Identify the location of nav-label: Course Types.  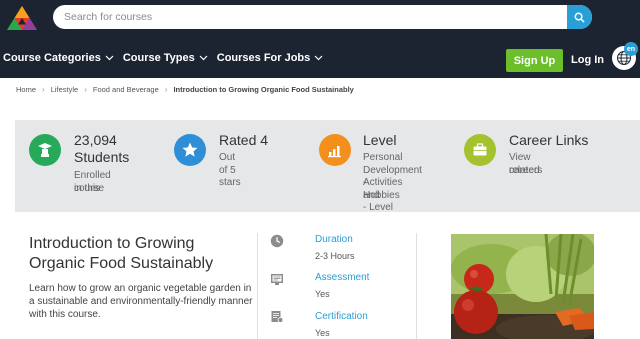
(158, 58).